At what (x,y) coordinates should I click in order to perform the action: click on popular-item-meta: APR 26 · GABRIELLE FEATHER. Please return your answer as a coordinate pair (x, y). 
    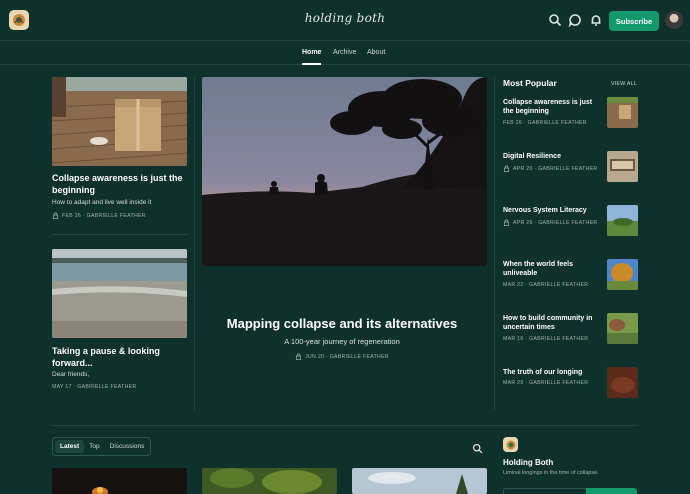
    Looking at the image, I should click on (550, 222).